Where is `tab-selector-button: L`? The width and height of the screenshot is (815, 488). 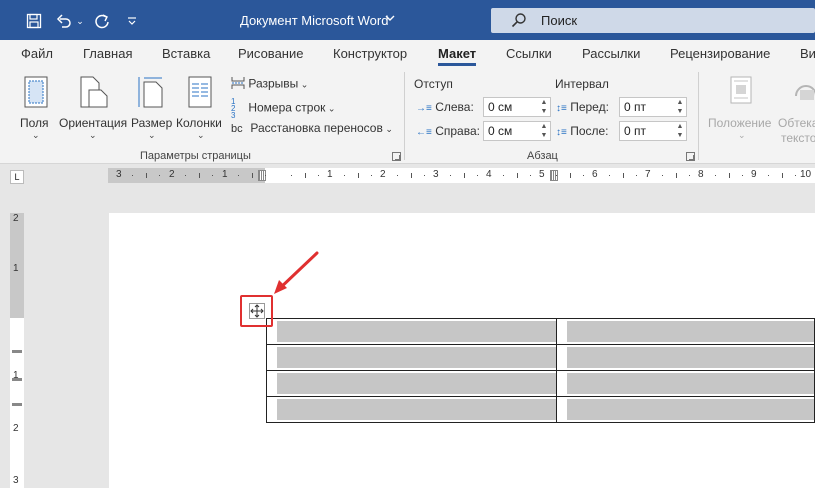
tab-selector-button: L is located at coordinates (17, 177).